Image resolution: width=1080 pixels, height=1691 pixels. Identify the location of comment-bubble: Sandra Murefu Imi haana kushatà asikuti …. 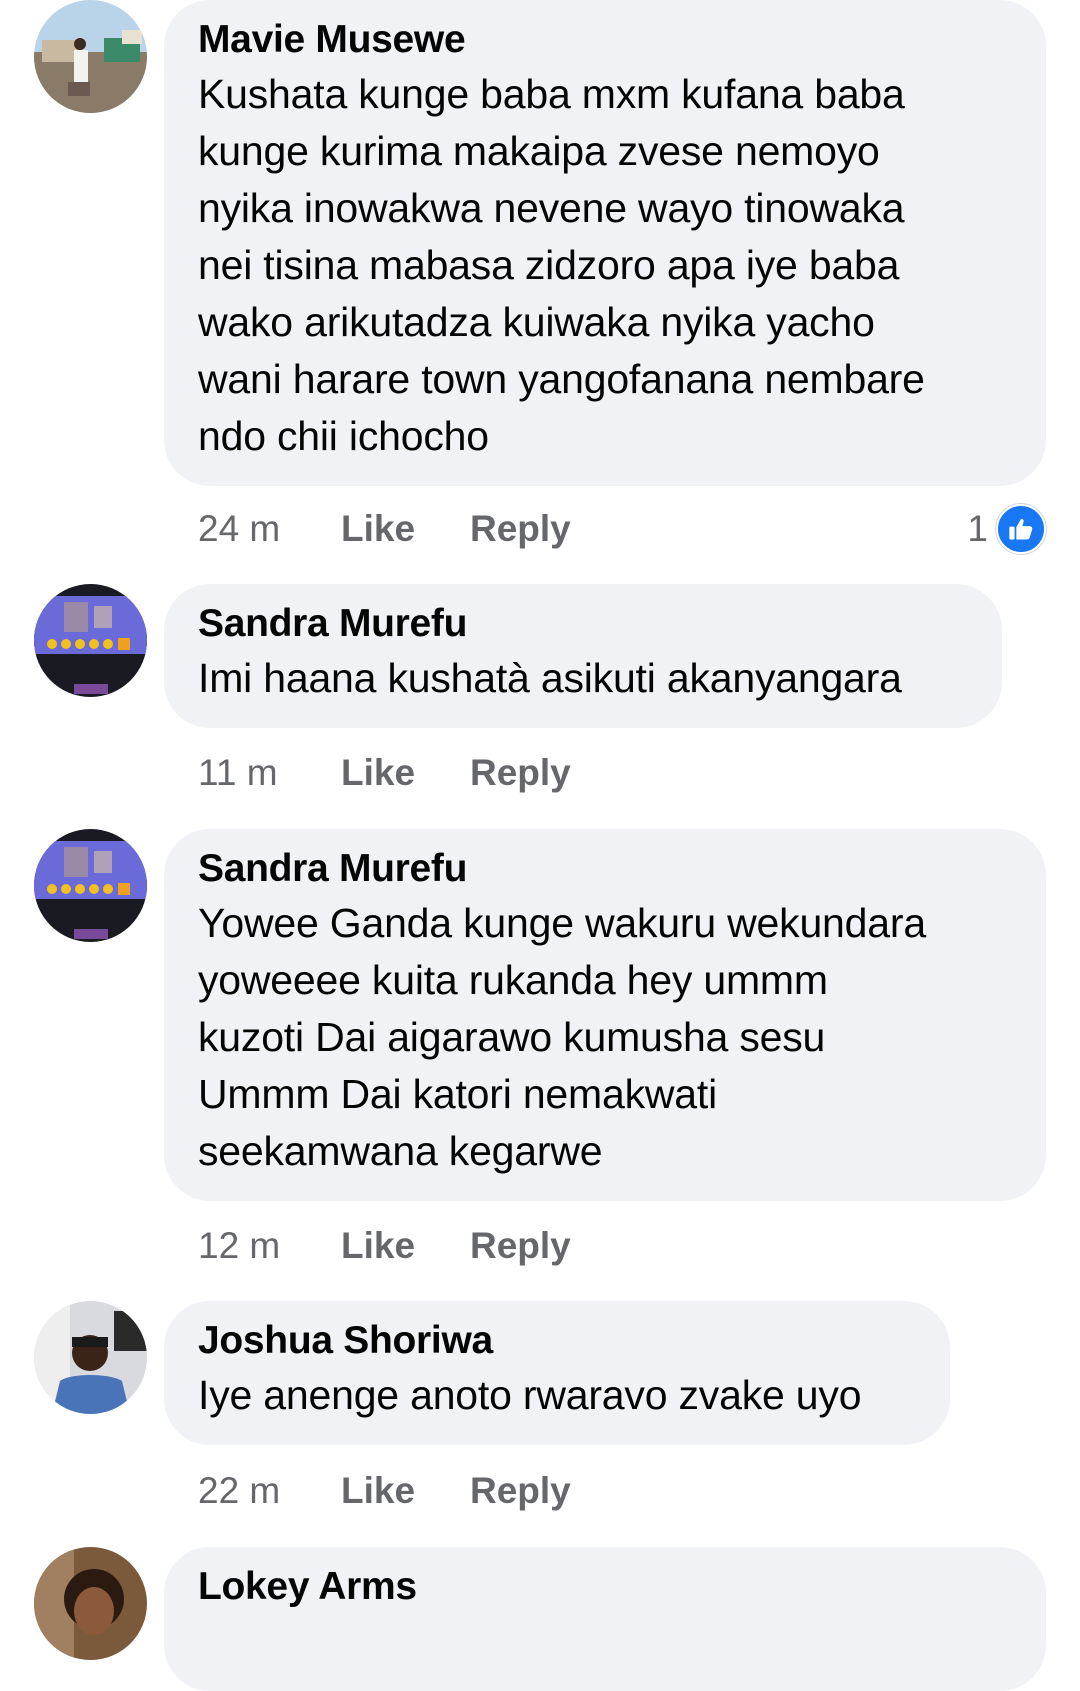
(583, 656).